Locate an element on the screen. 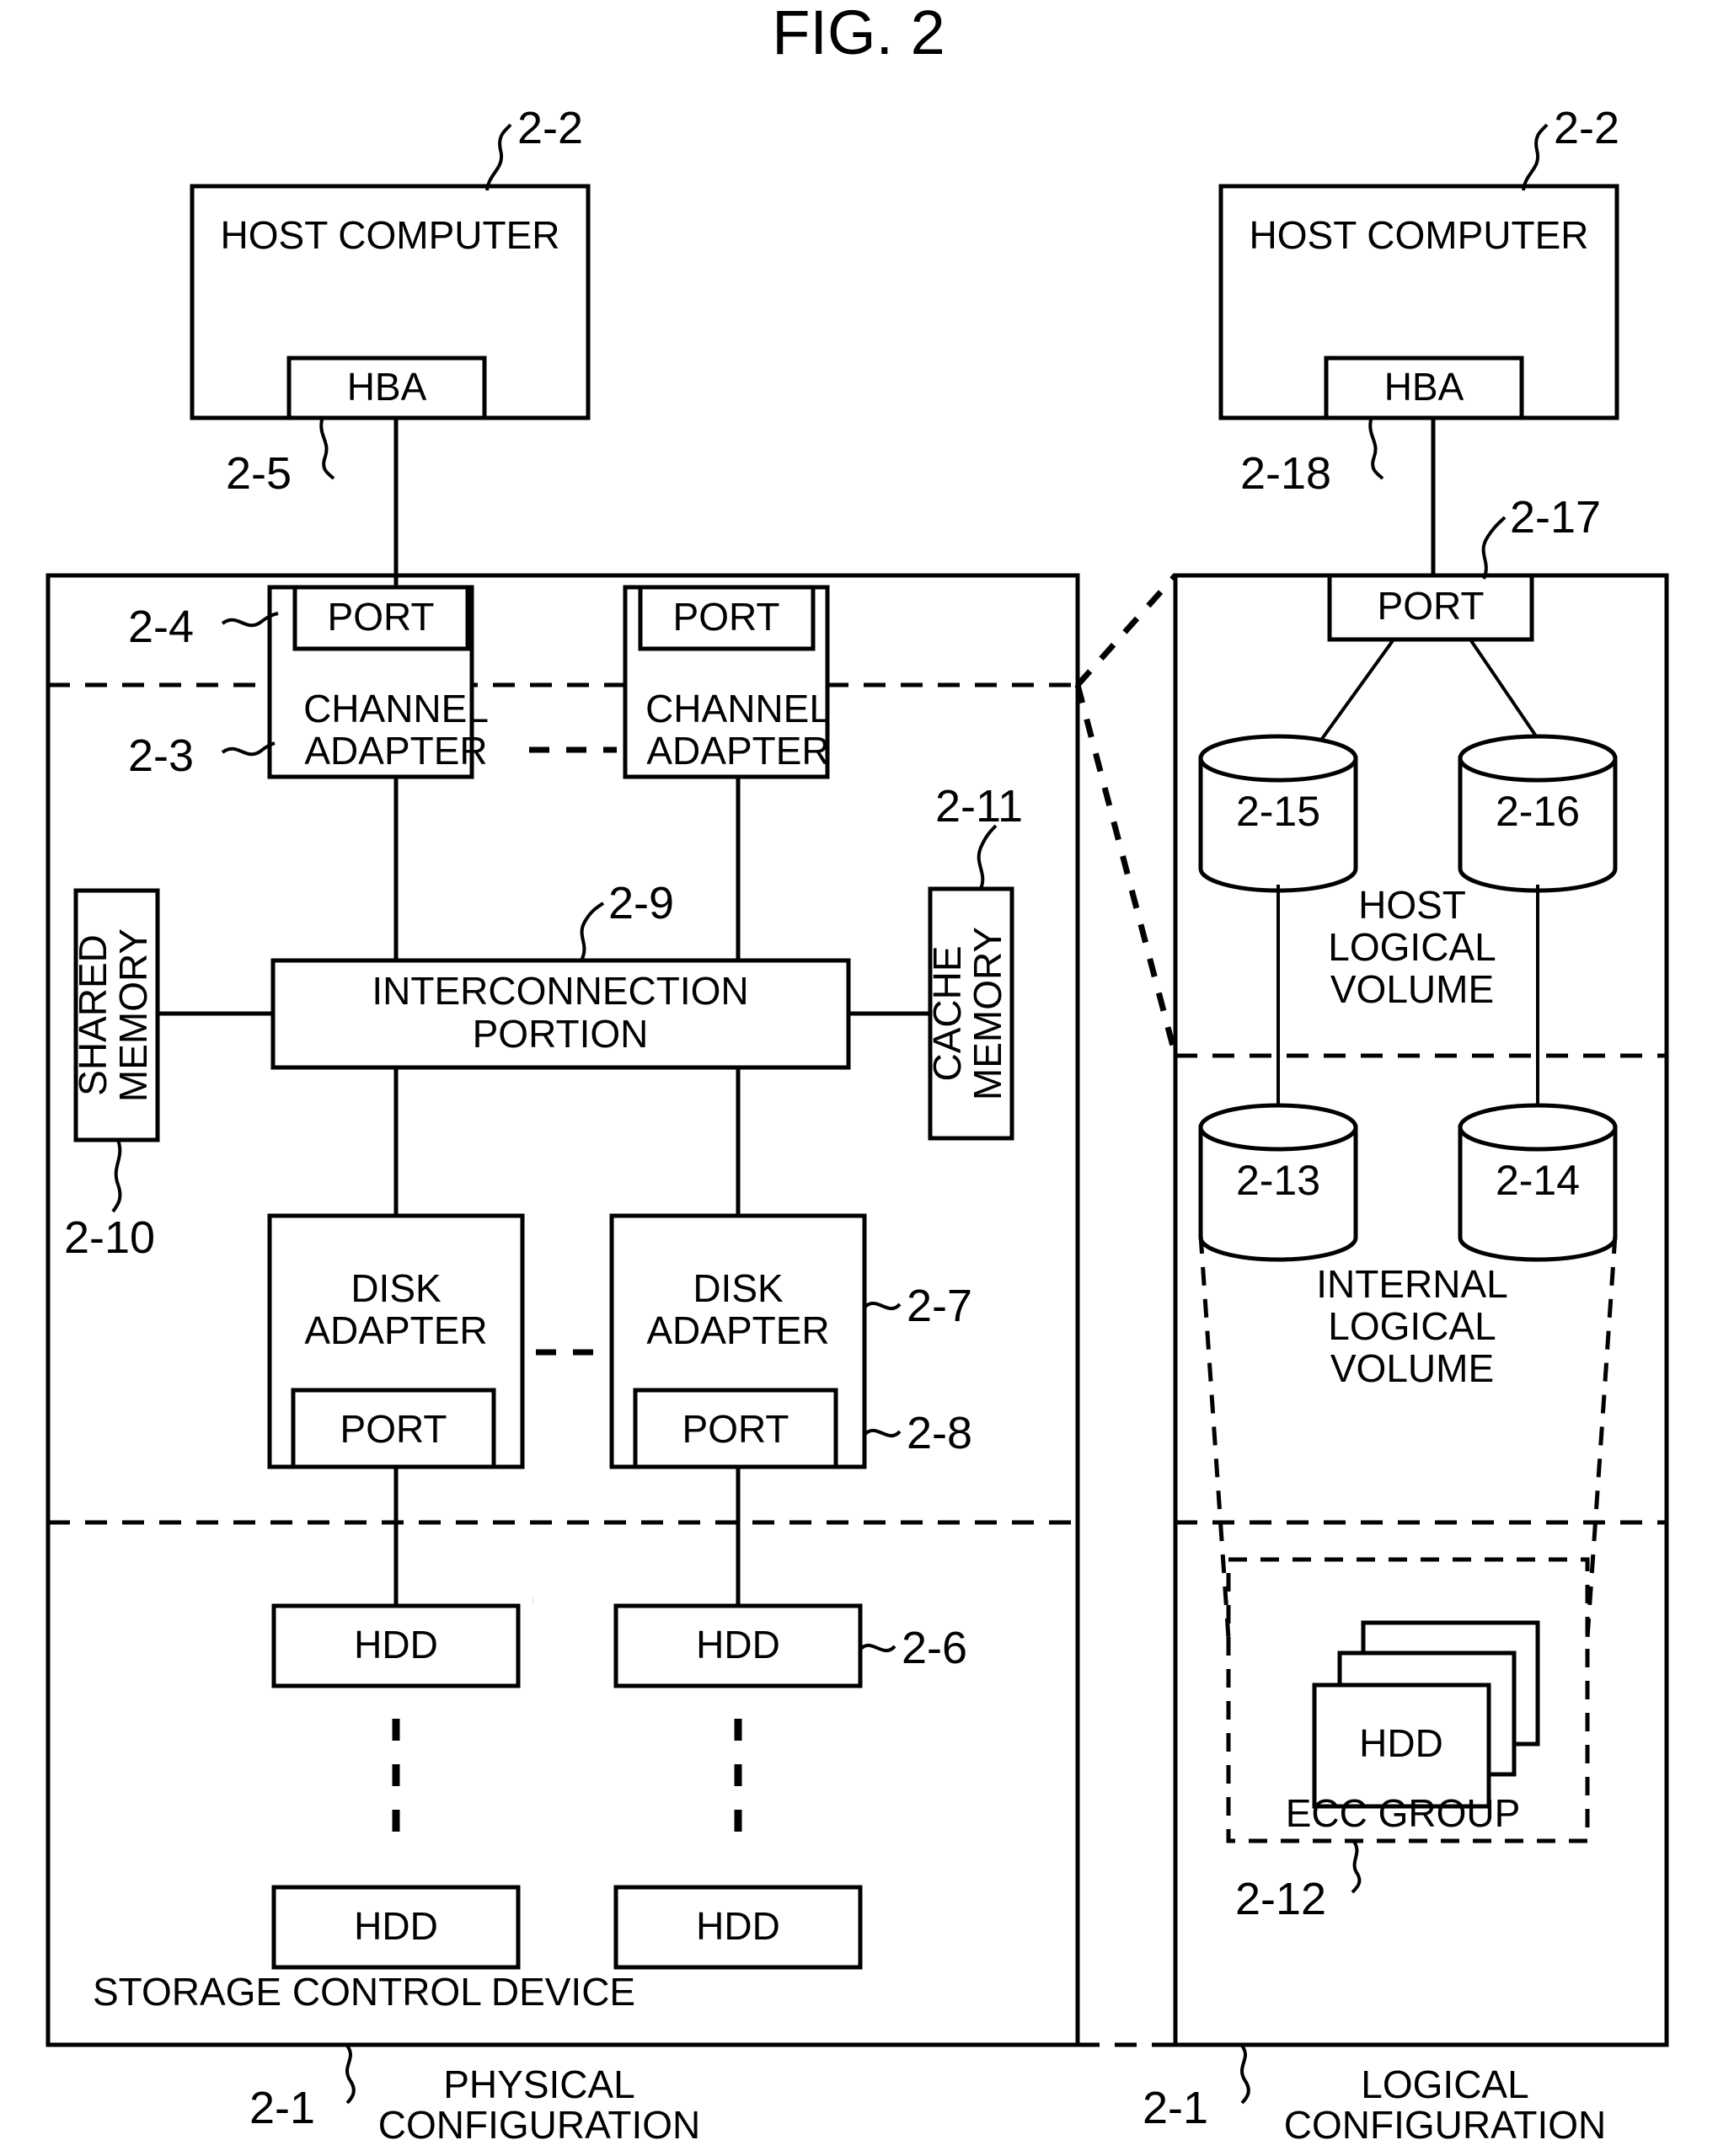 Image resolution: width=1718 pixels, height=2156 pixels. internal-logical-volume-line1: INTERNAL is located at coordinates (1412, 1284).